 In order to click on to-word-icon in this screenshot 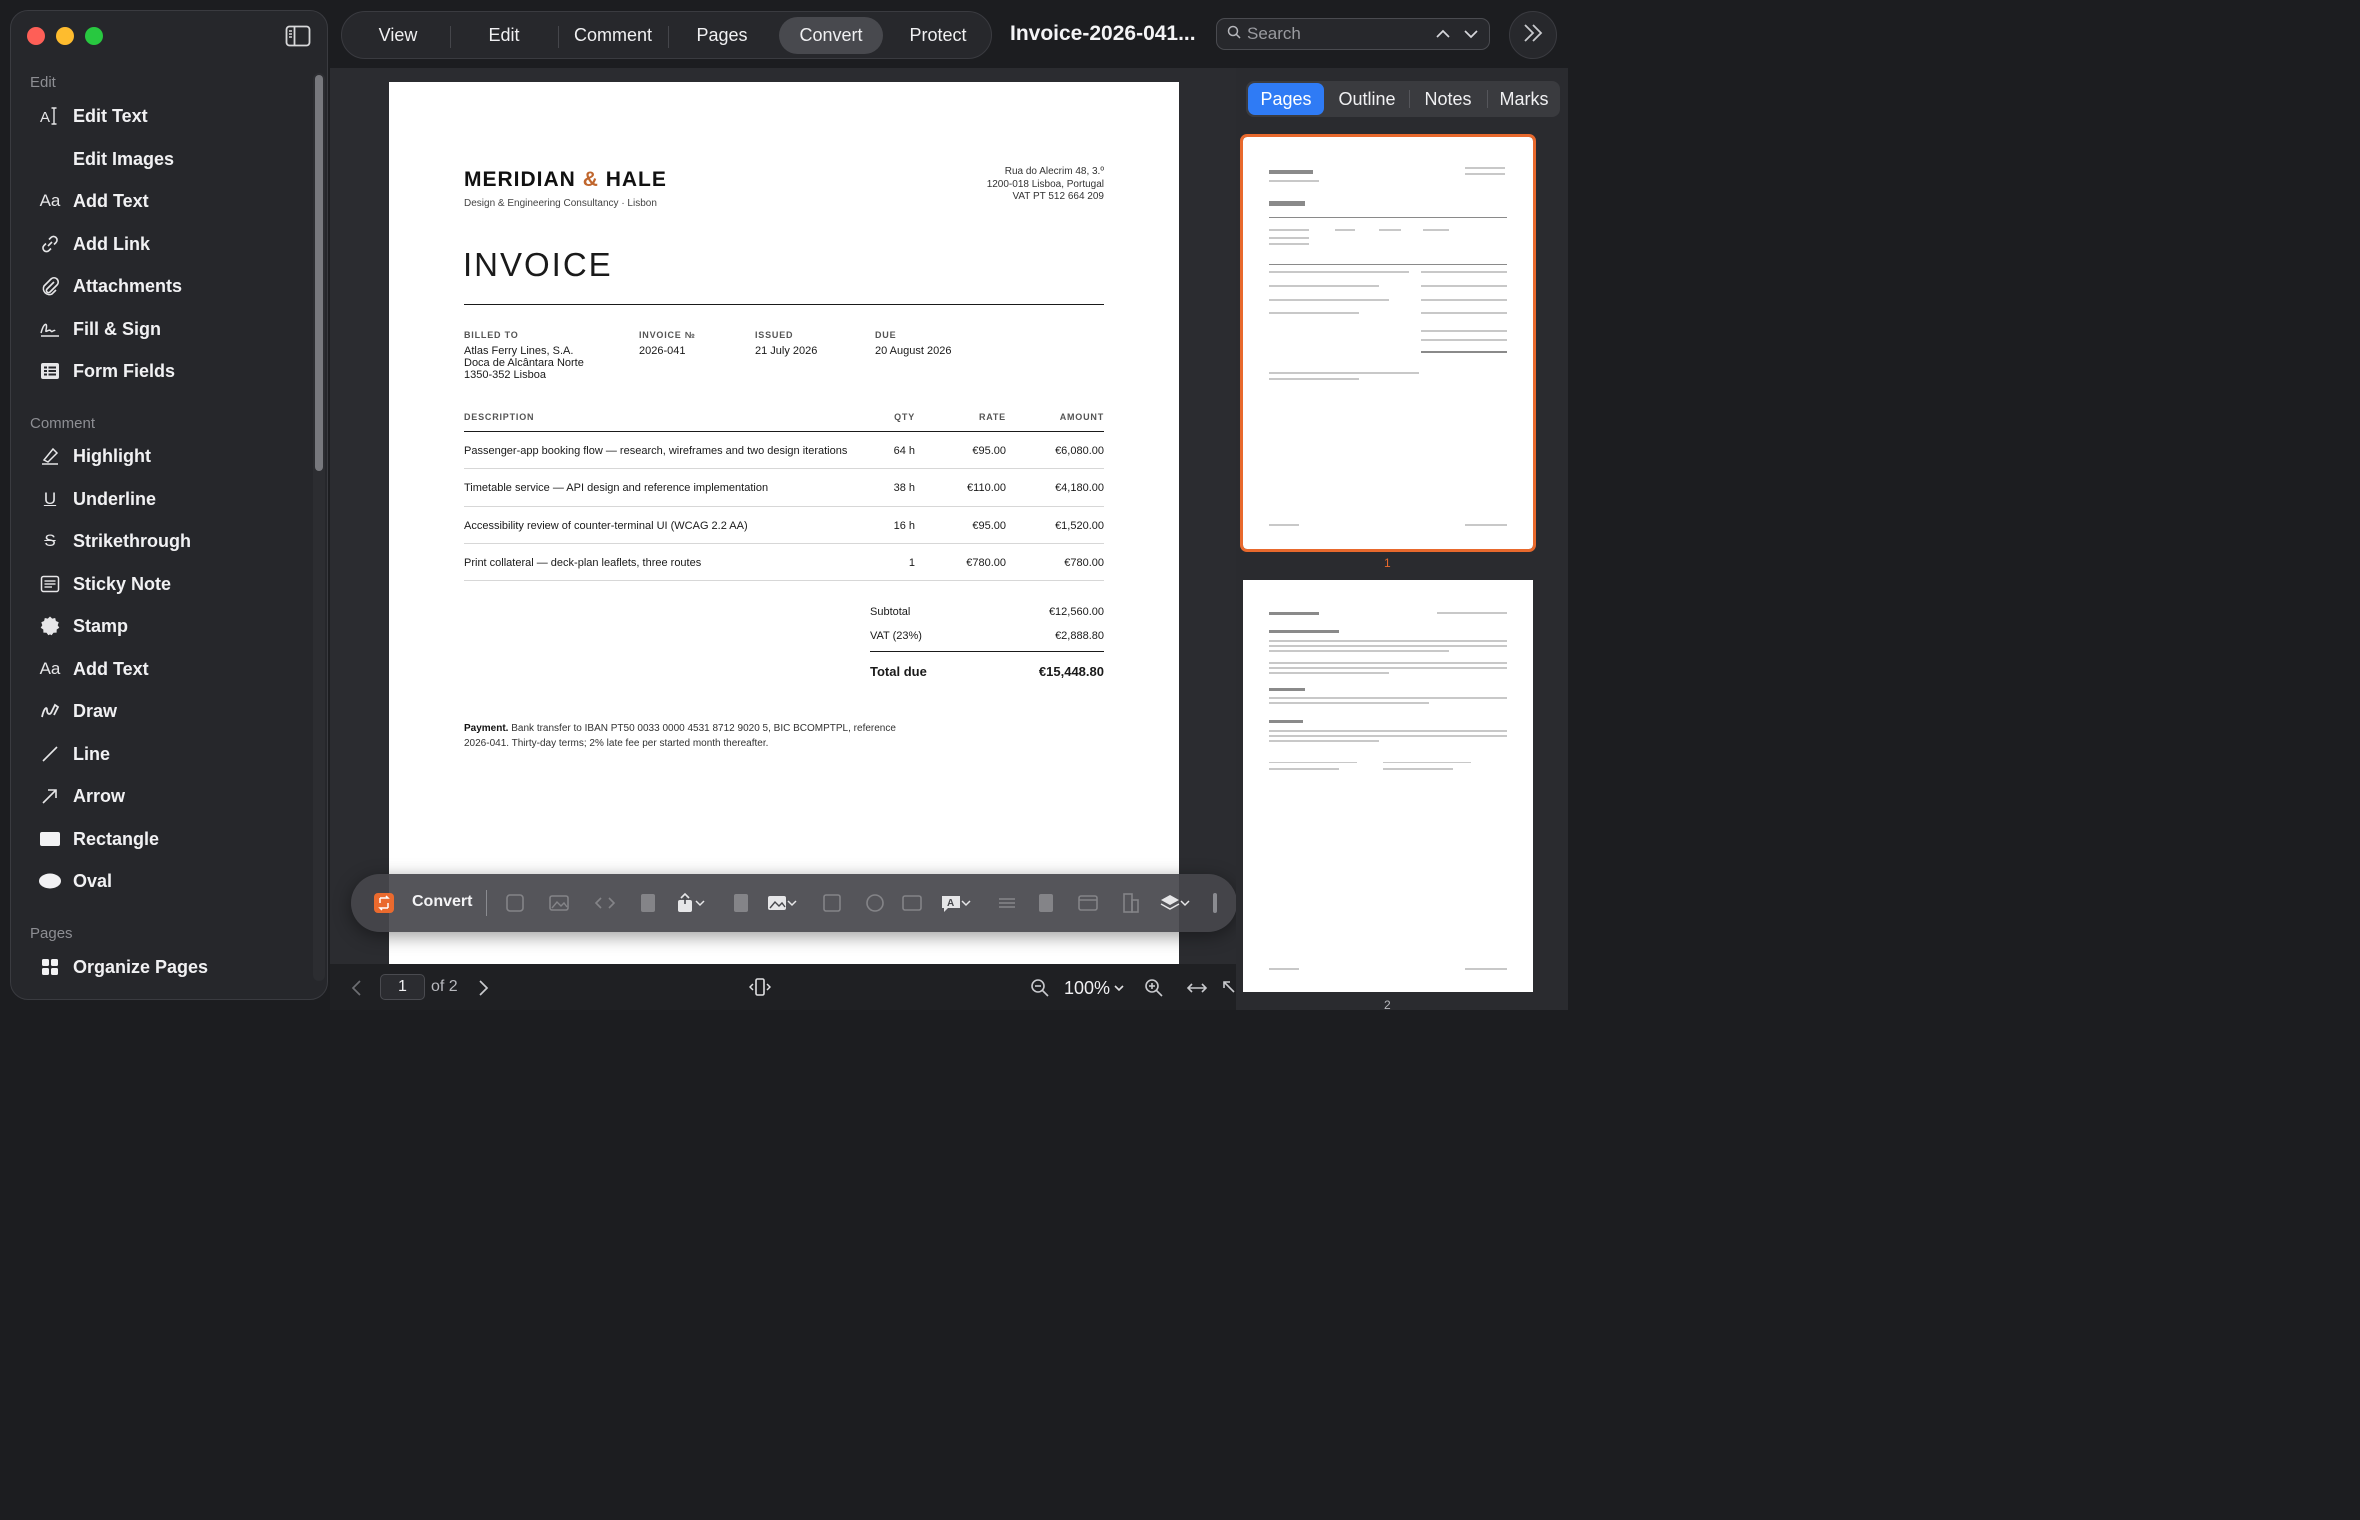, I will do `click(515, 903)`.